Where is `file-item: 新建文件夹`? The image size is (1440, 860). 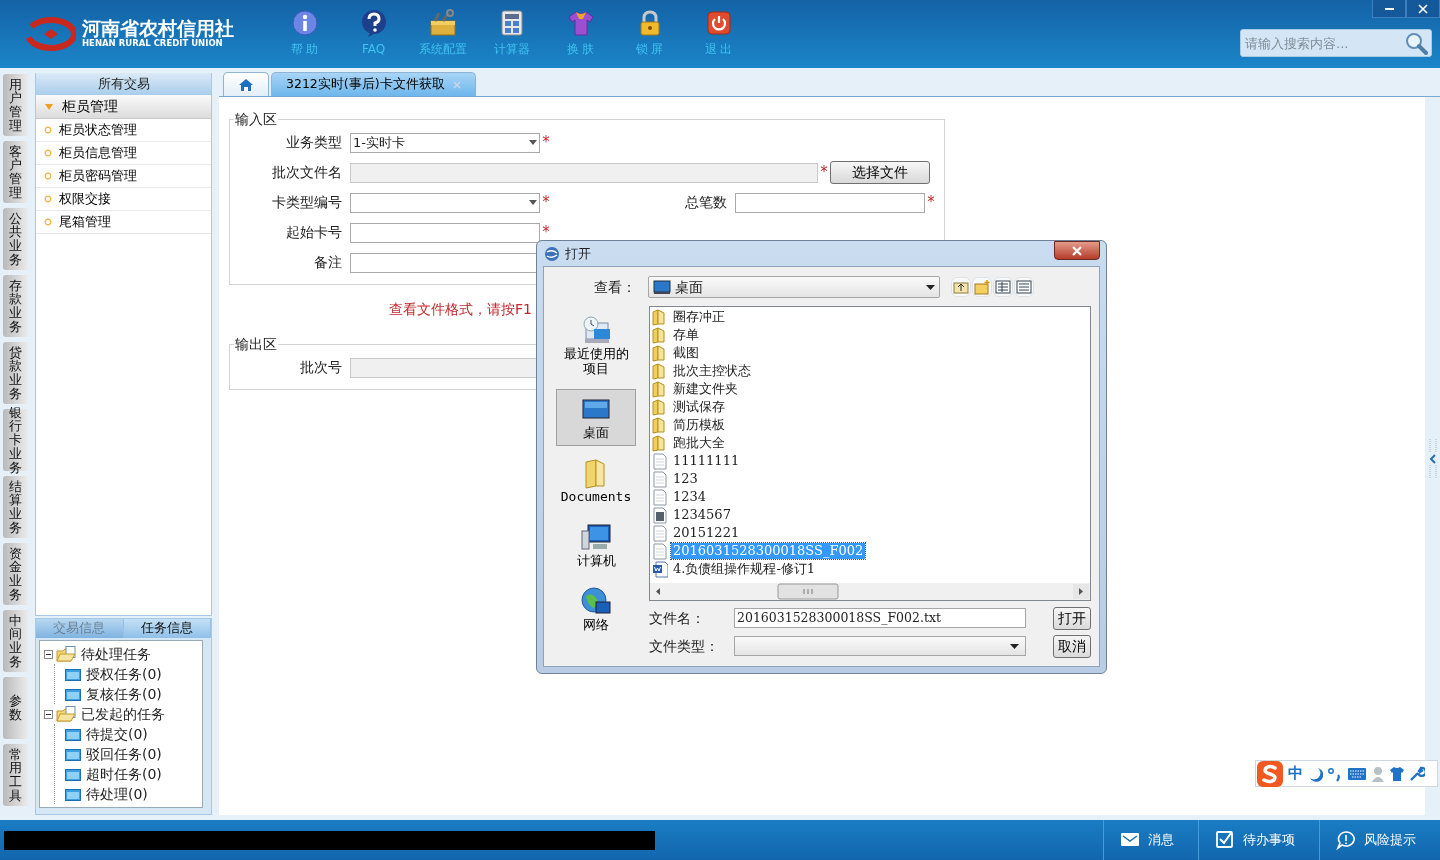
file-item: 新建文件夹 is located at coordinates (705, 389).